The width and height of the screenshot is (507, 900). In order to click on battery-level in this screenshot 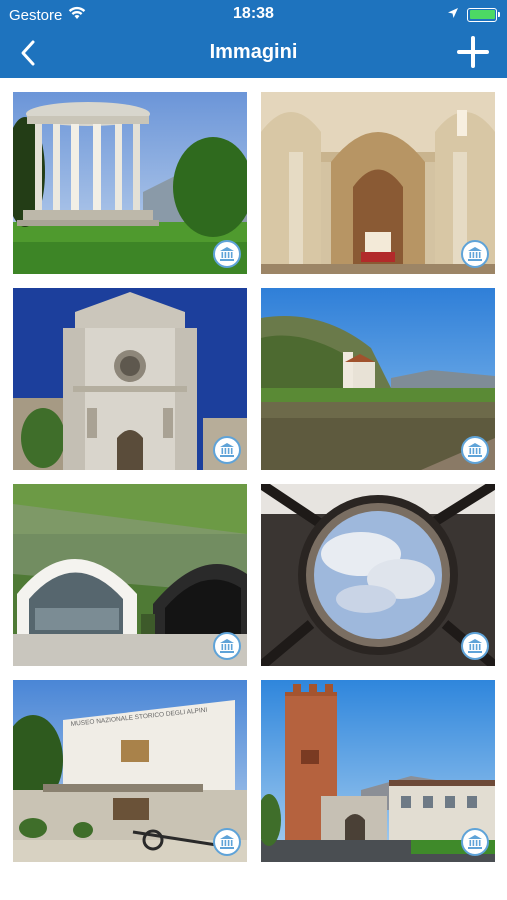, I will do `click(482, 14)`.